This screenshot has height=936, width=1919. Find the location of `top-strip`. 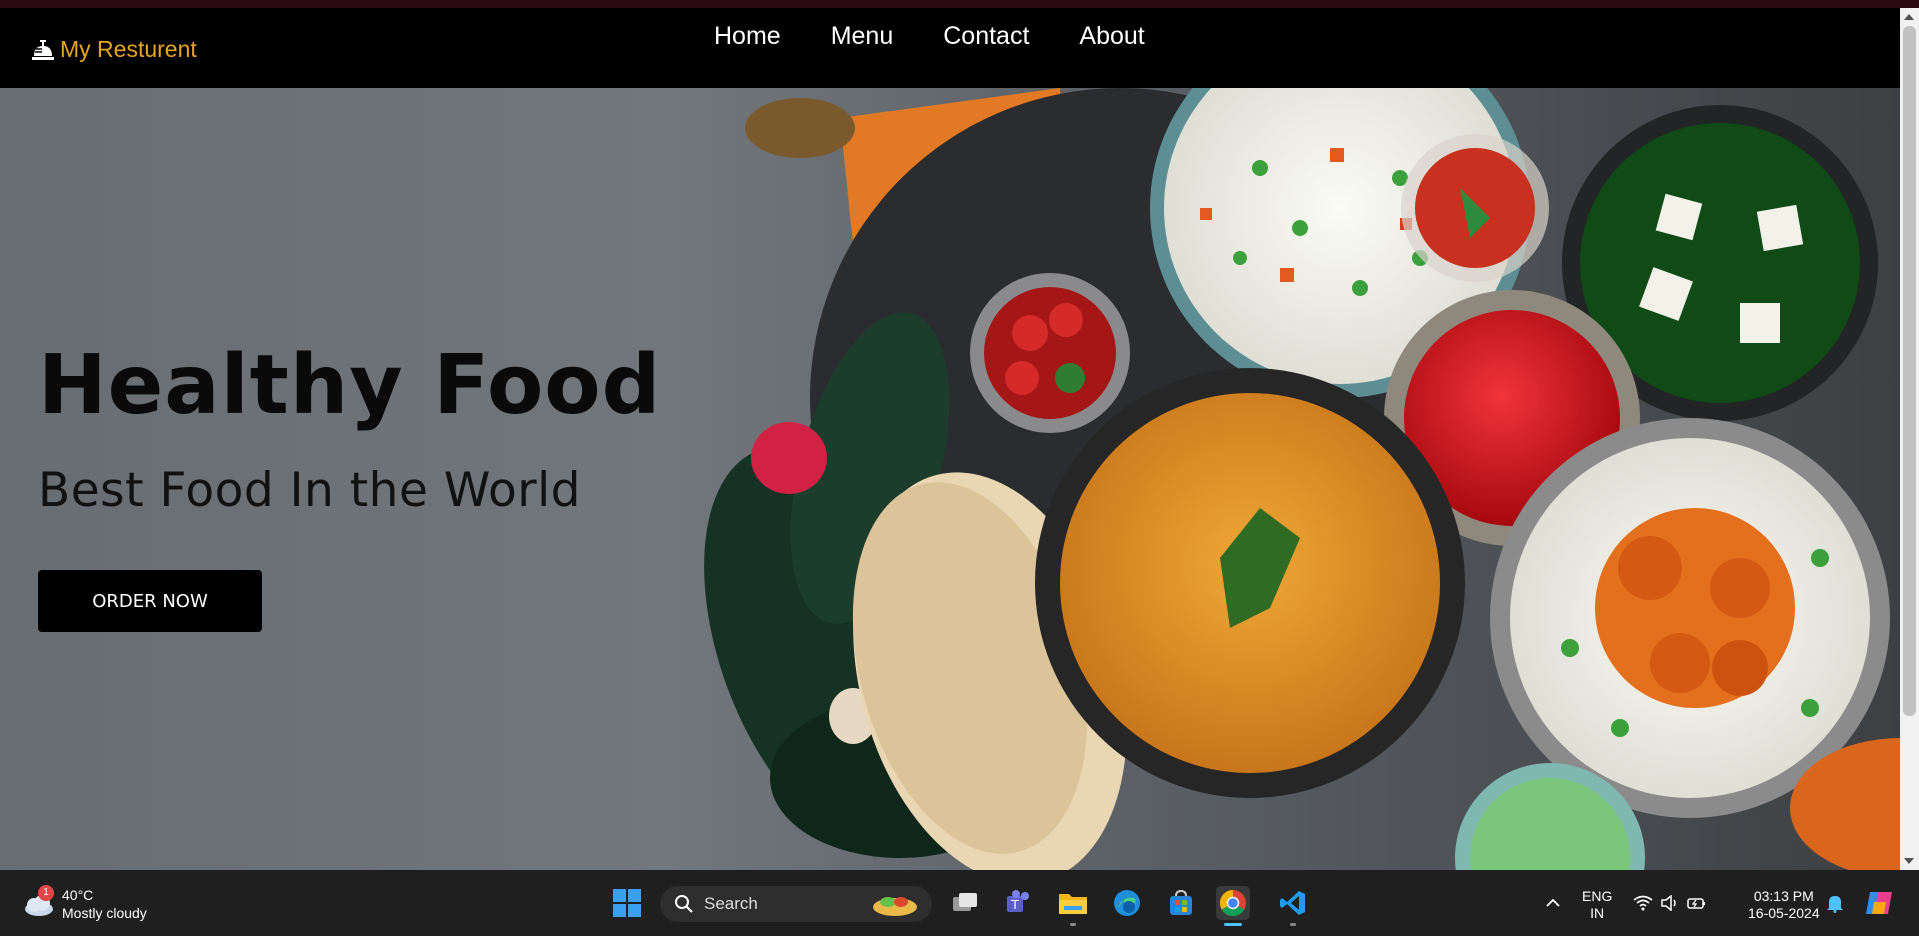

top-strip is located at coordinates (959, 4).